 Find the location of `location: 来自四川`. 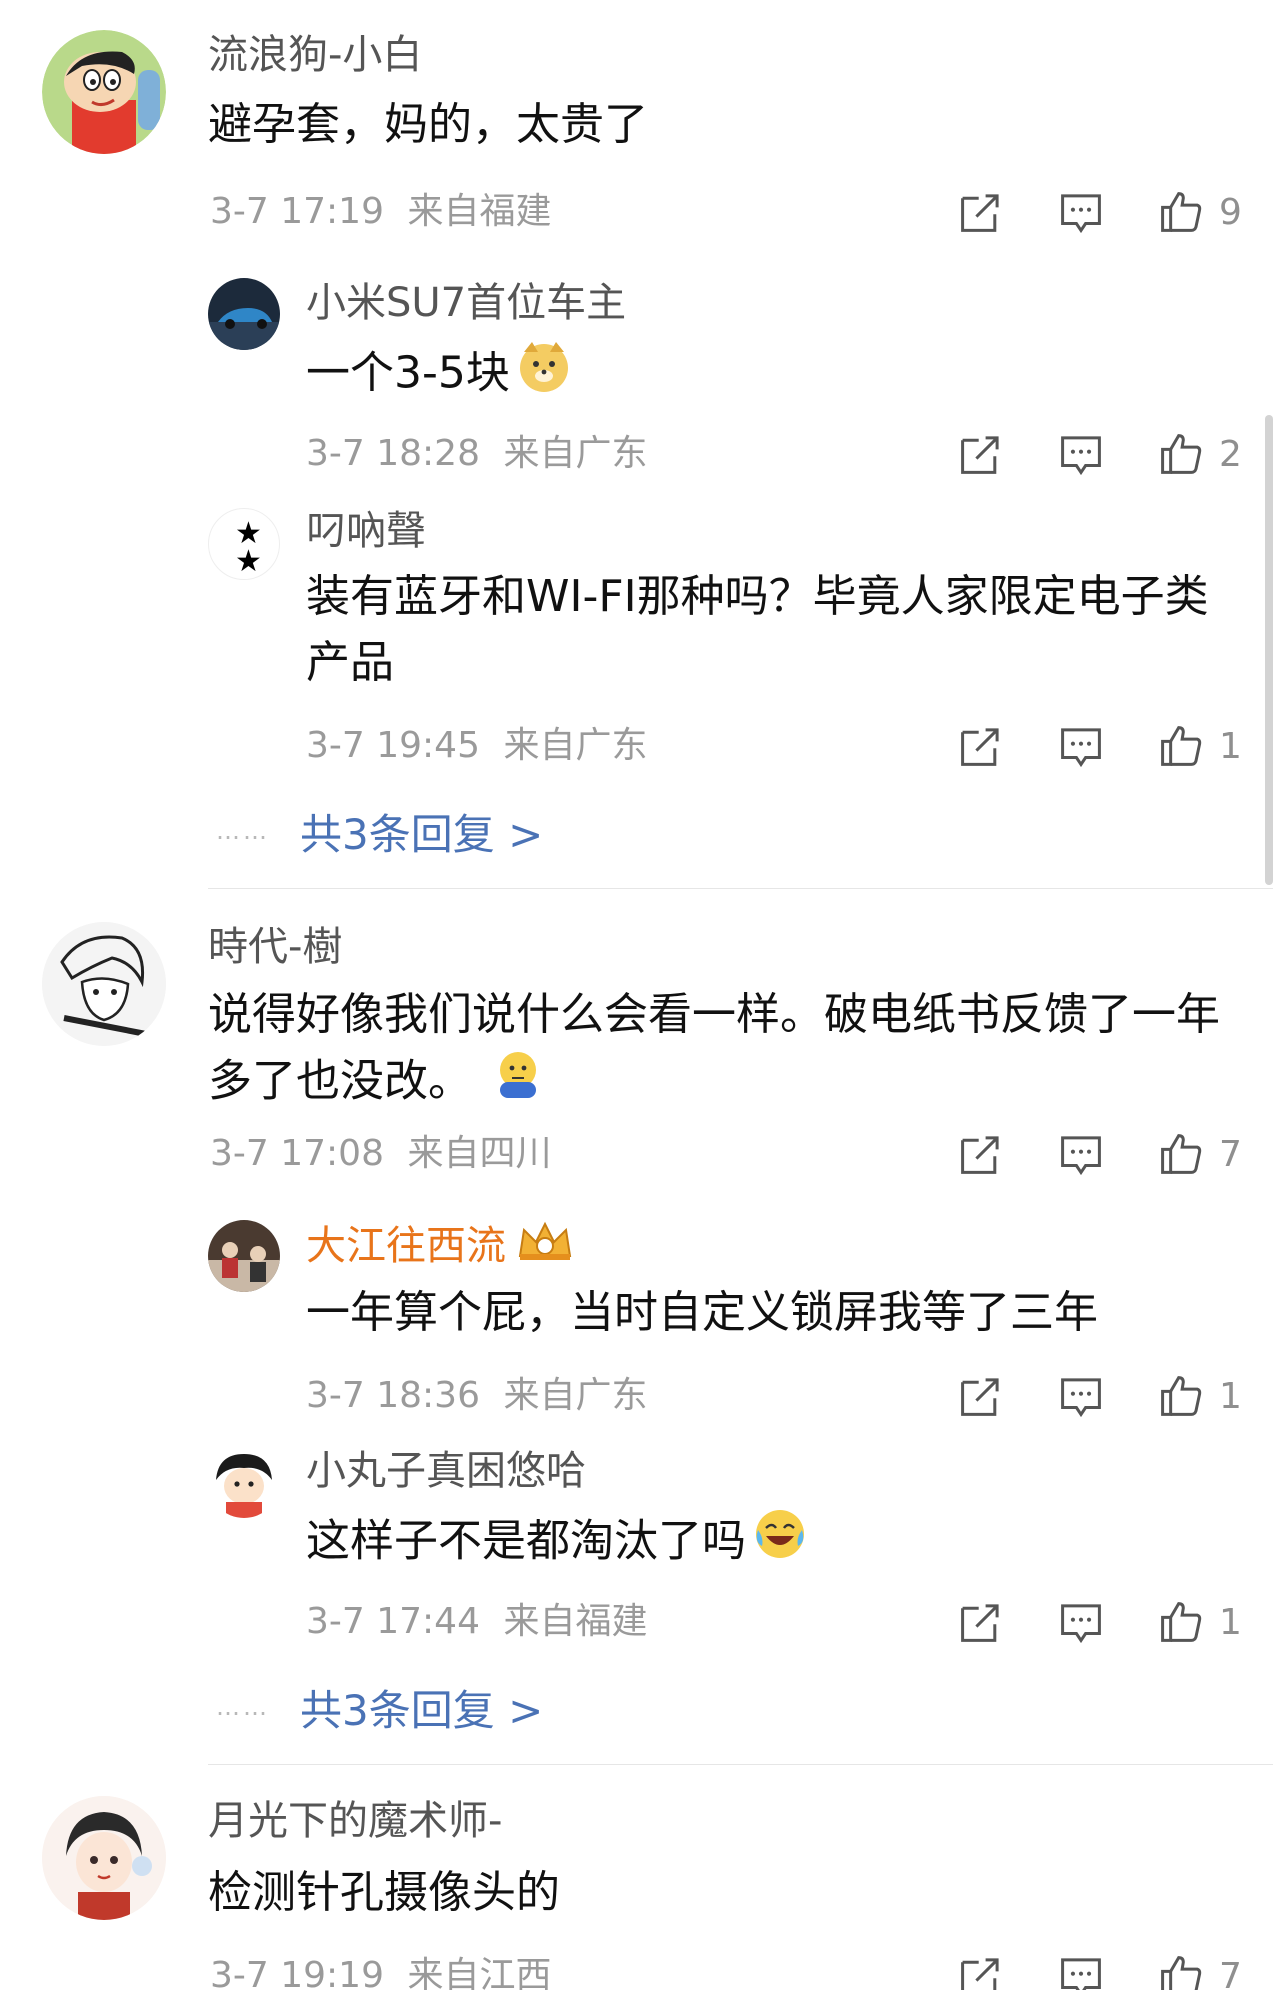

location: 来自四川 is located at coordinates (479, 1153).